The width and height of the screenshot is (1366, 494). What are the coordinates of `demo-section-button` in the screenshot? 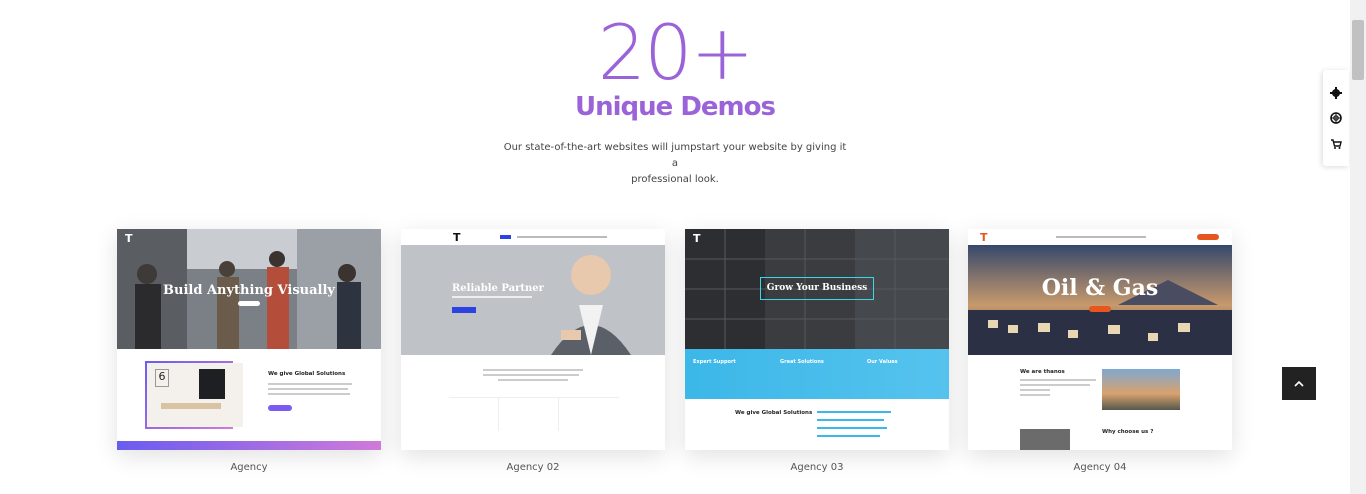 It's located at (280, 408).